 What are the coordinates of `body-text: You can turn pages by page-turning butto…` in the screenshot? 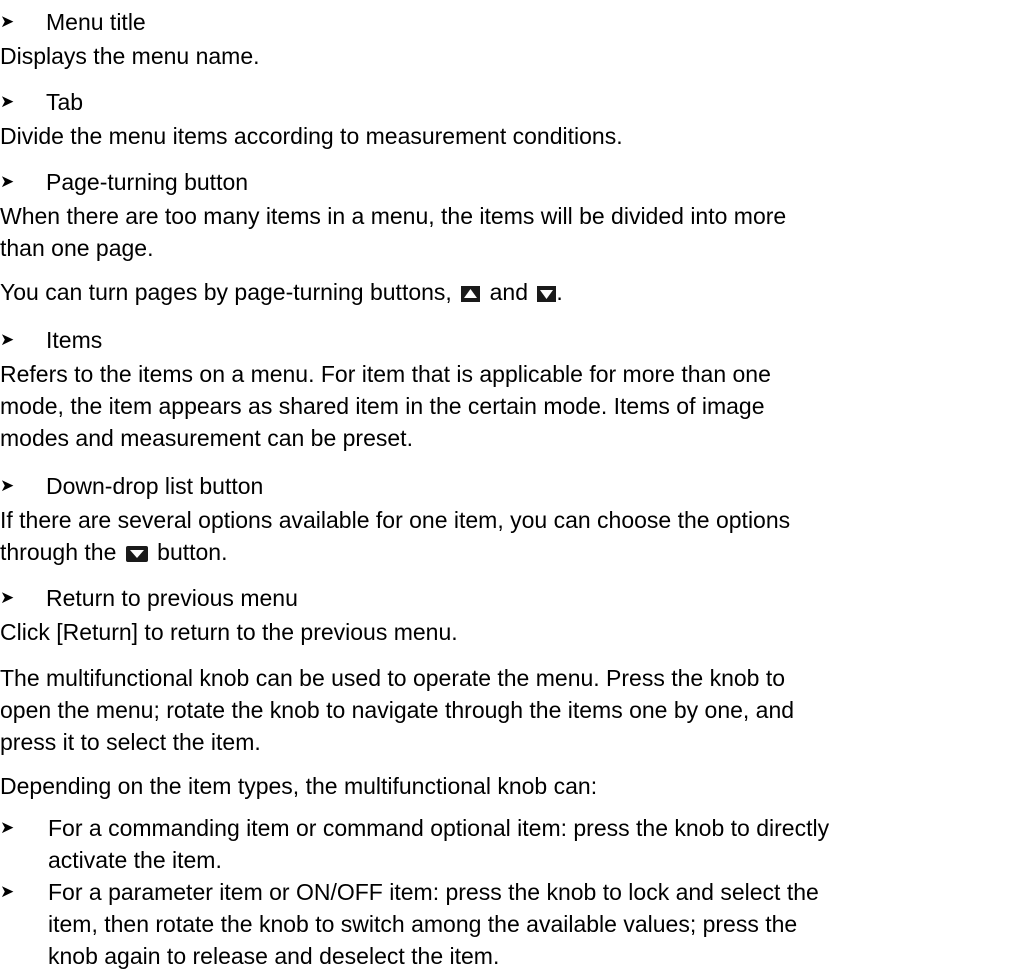 It's located at (226, 292).